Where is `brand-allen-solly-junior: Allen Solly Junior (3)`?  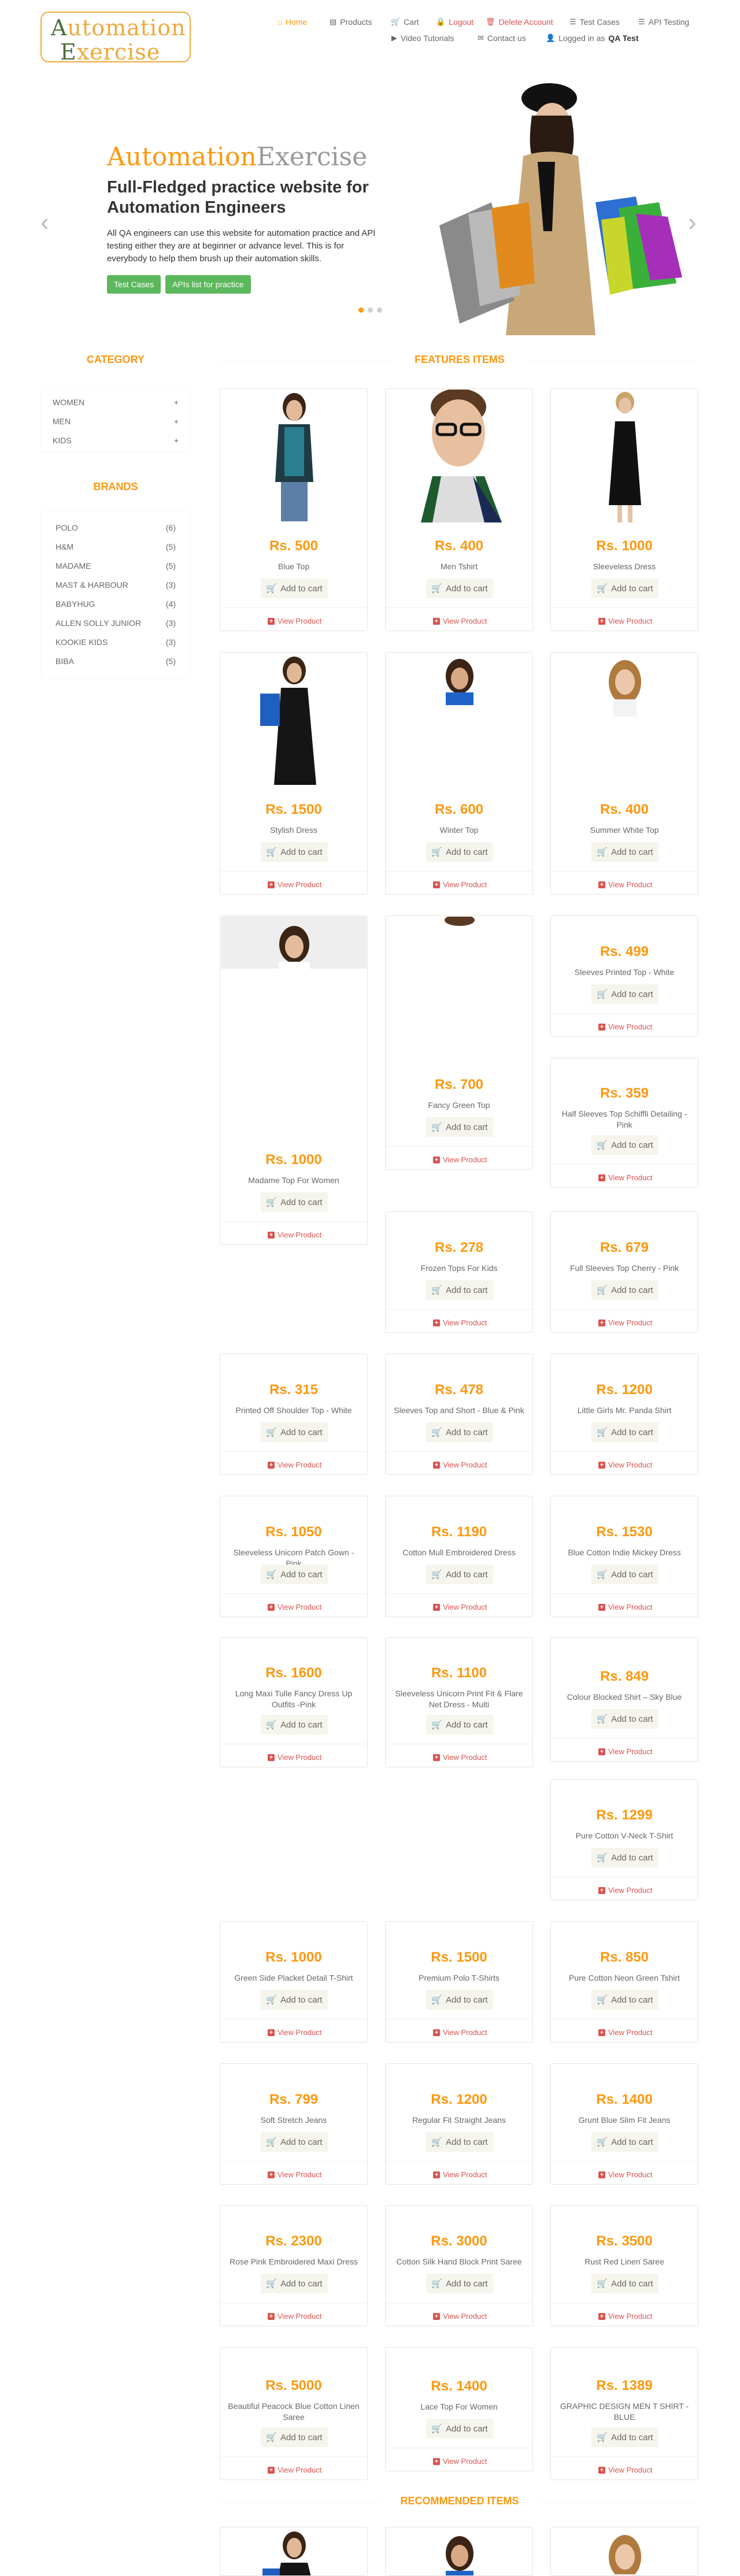
brand-allen-solly-junior: Allen Solly Junior (3) is located at coordinates (116, 622).